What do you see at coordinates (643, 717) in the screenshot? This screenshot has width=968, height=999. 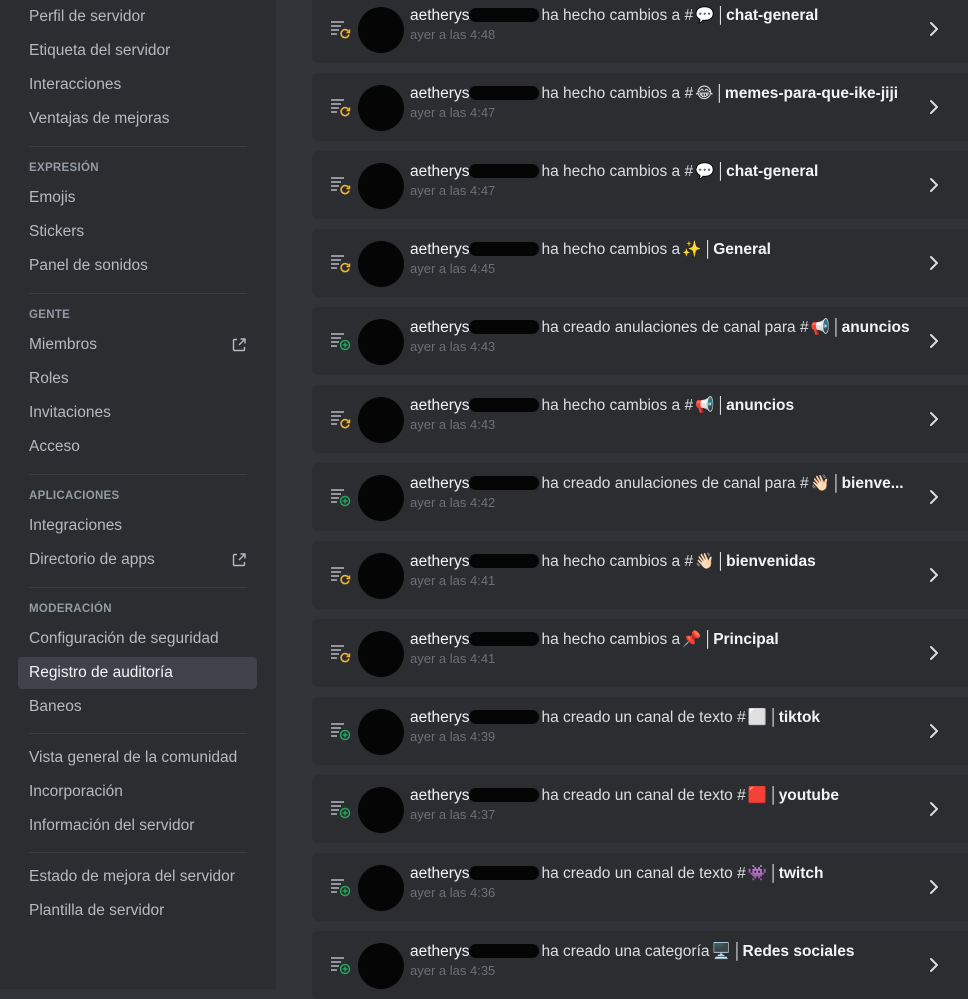 I see `action-text: ha creado un canal de texto #` at bounding box center [643, 717].